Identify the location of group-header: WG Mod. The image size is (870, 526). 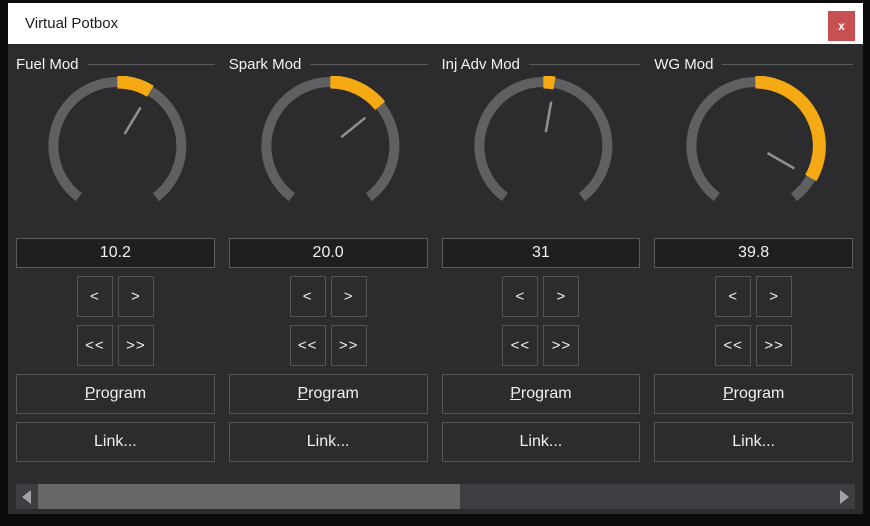
(753, 64).